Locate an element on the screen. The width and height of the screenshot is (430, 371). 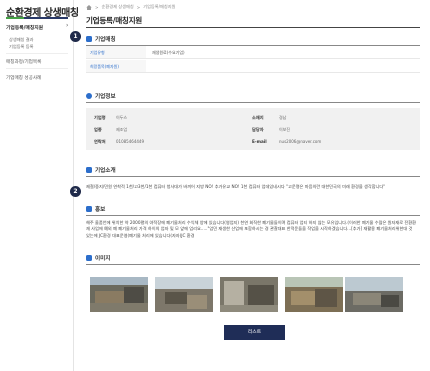
chat-icon is located at coordinates (89, 170).